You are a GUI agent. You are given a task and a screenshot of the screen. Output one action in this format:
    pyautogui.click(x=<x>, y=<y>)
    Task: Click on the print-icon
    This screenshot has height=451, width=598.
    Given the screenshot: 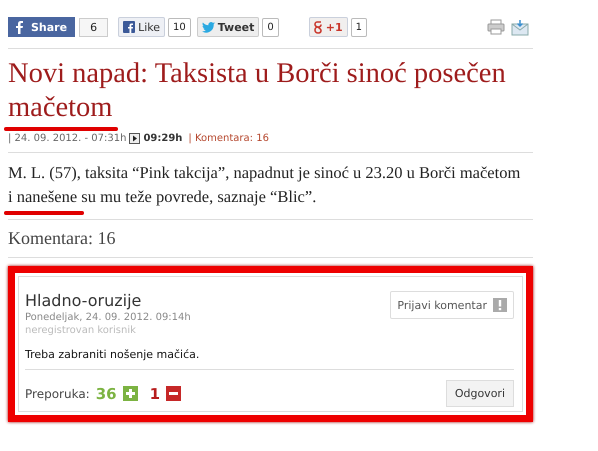 What is the action you would take?
    pyautogui.click(x=496, y=26)
    